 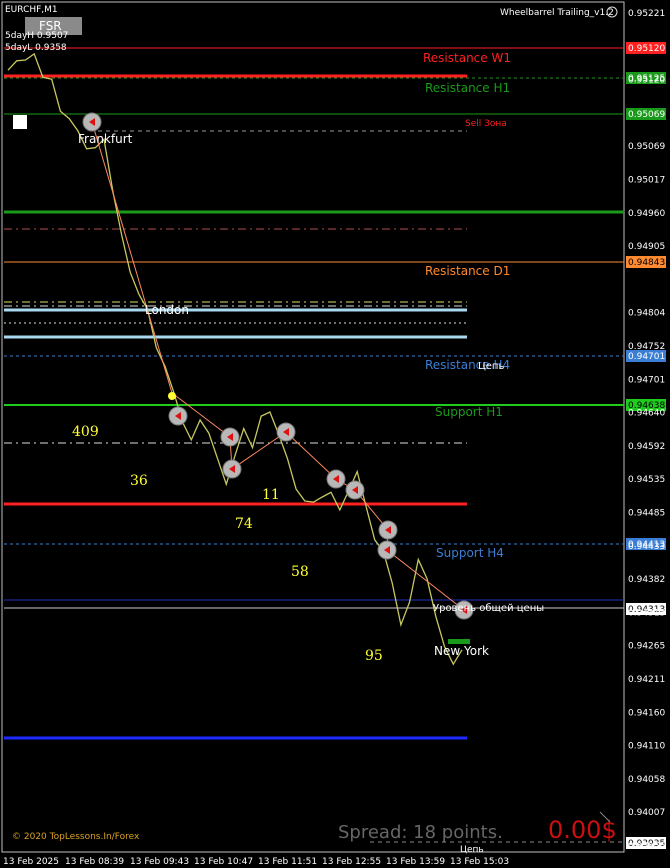 I want to click on y-tick-label: 0.94007, so click(x=646, y=813).